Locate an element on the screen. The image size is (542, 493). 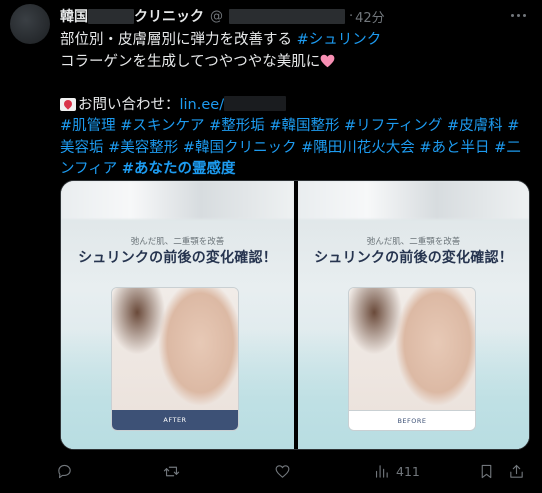
more-options-icon is located at coordinates (518, 15).